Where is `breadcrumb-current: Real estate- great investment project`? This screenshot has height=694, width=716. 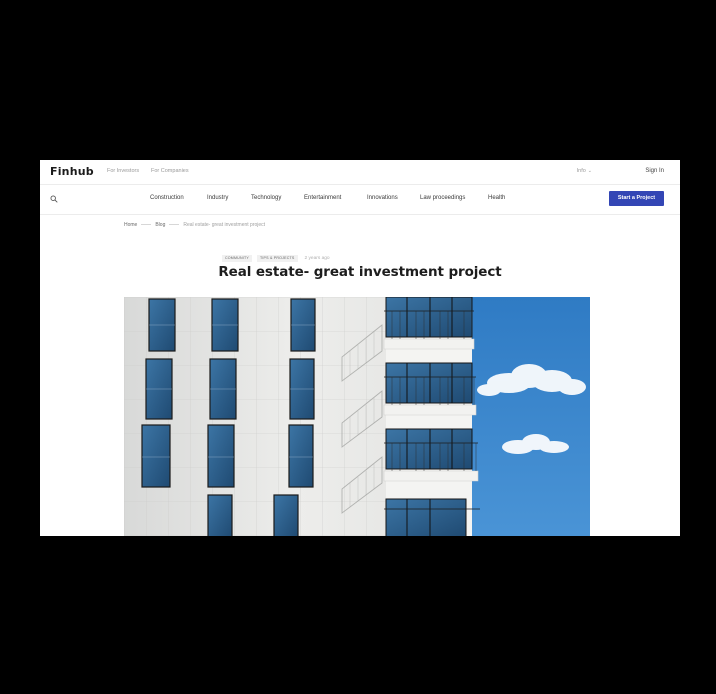
breadcrumb-current: Real estate- great investment project is located at coordinates (224, 225).